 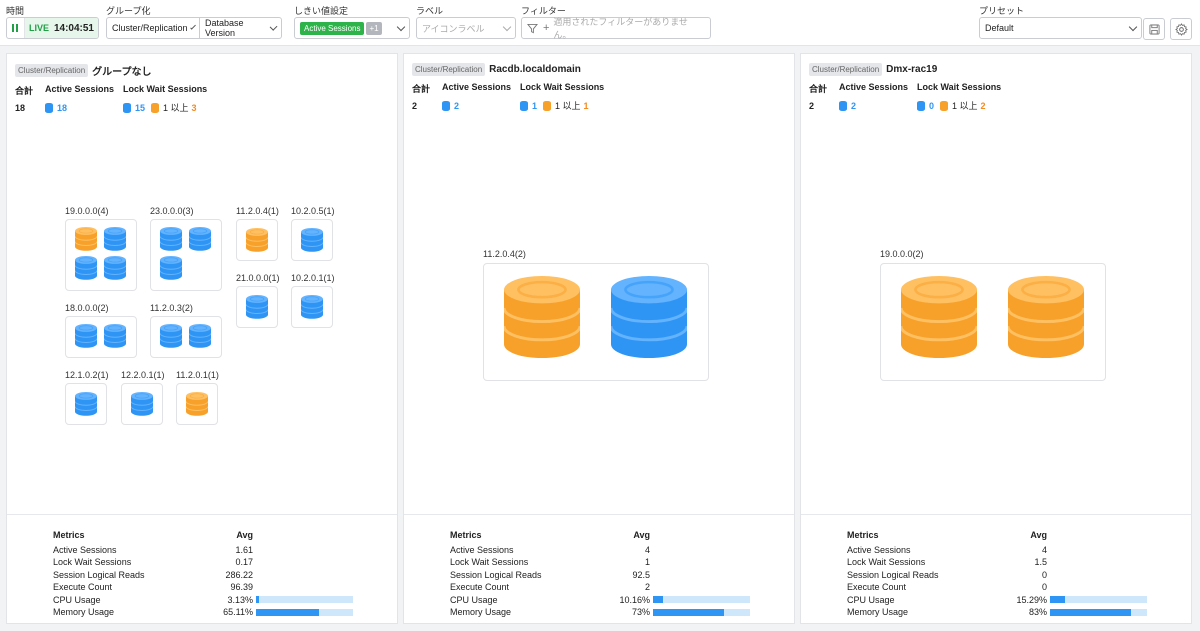 What do you see at coordinates (647, 549) in the screenshot?
I see `metric-avg: 4` at bounding box center [647, 549].